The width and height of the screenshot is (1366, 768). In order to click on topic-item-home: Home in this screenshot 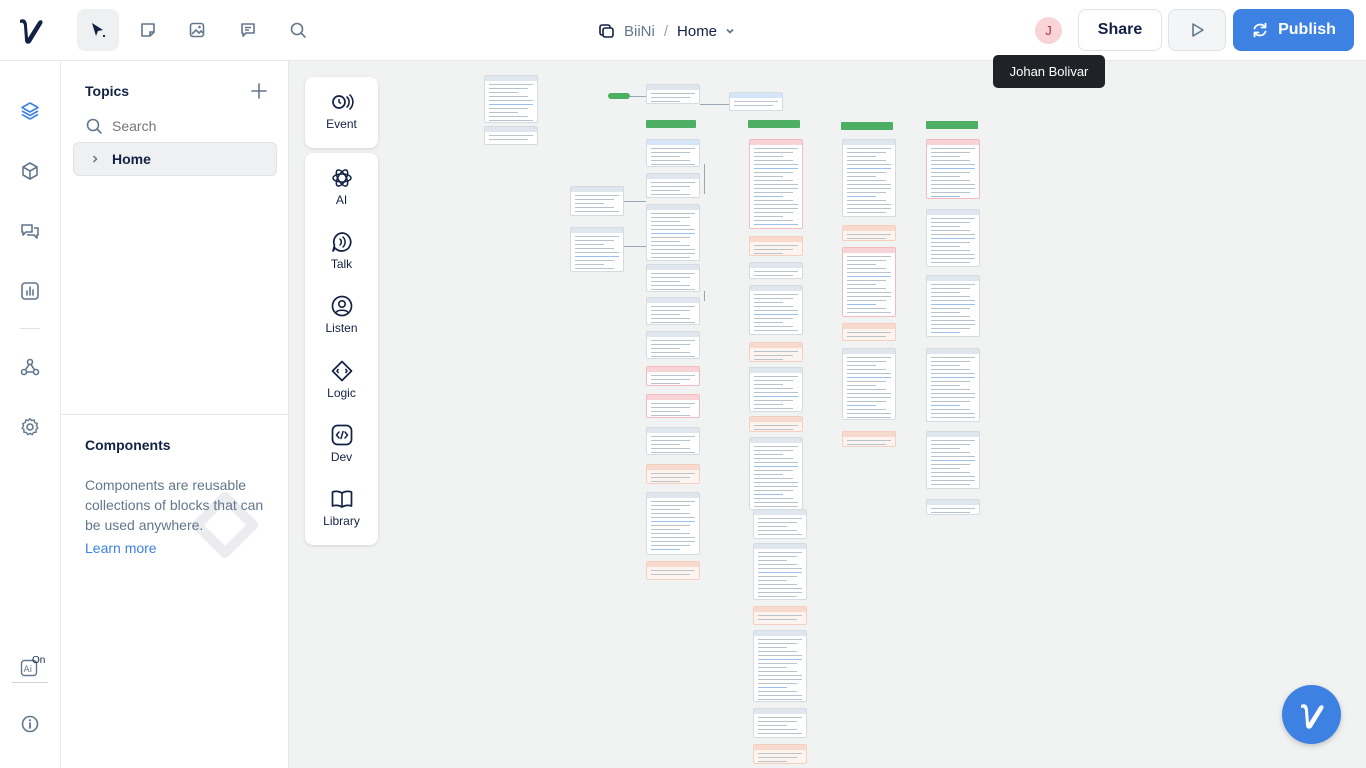, I will do `click(175, 159)`.